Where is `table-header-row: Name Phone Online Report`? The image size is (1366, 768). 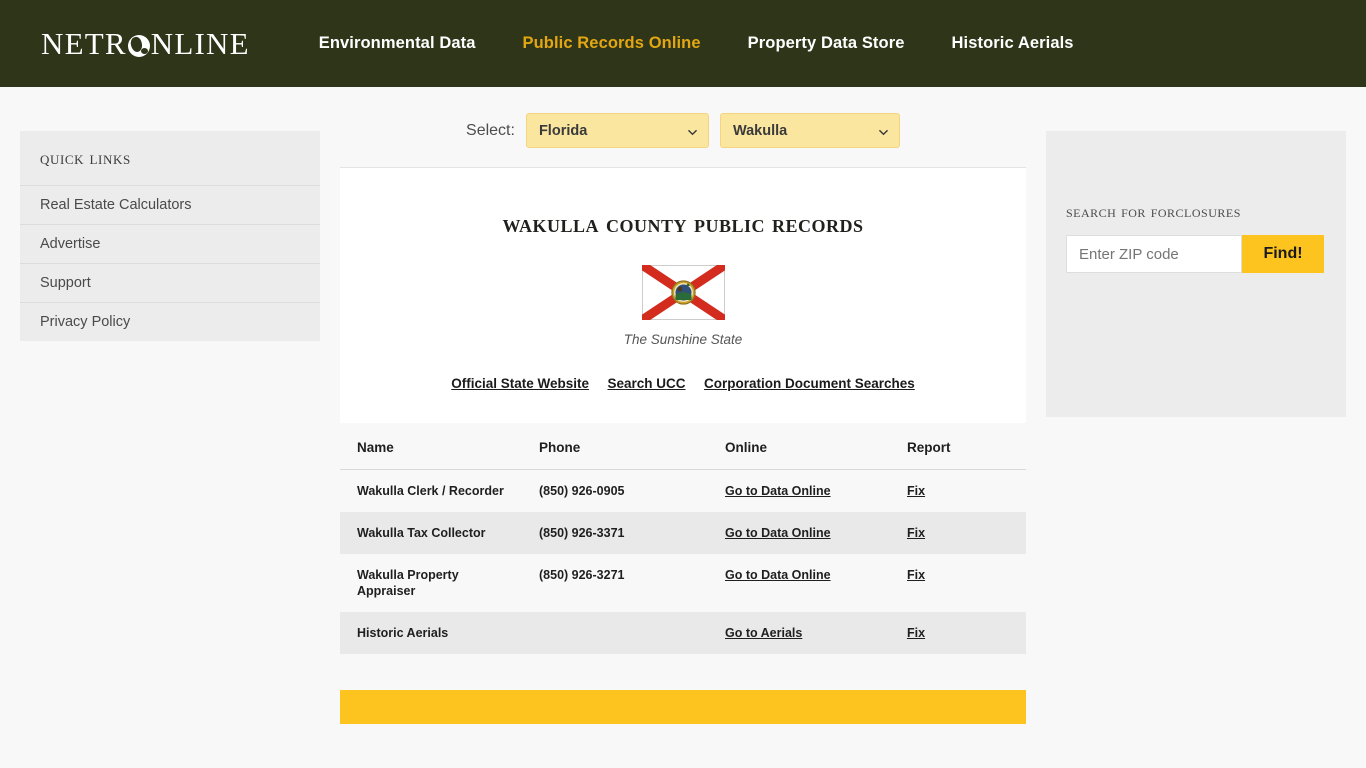
table-header-row: Name Phone Online Report is located at coordinates (683, 448).